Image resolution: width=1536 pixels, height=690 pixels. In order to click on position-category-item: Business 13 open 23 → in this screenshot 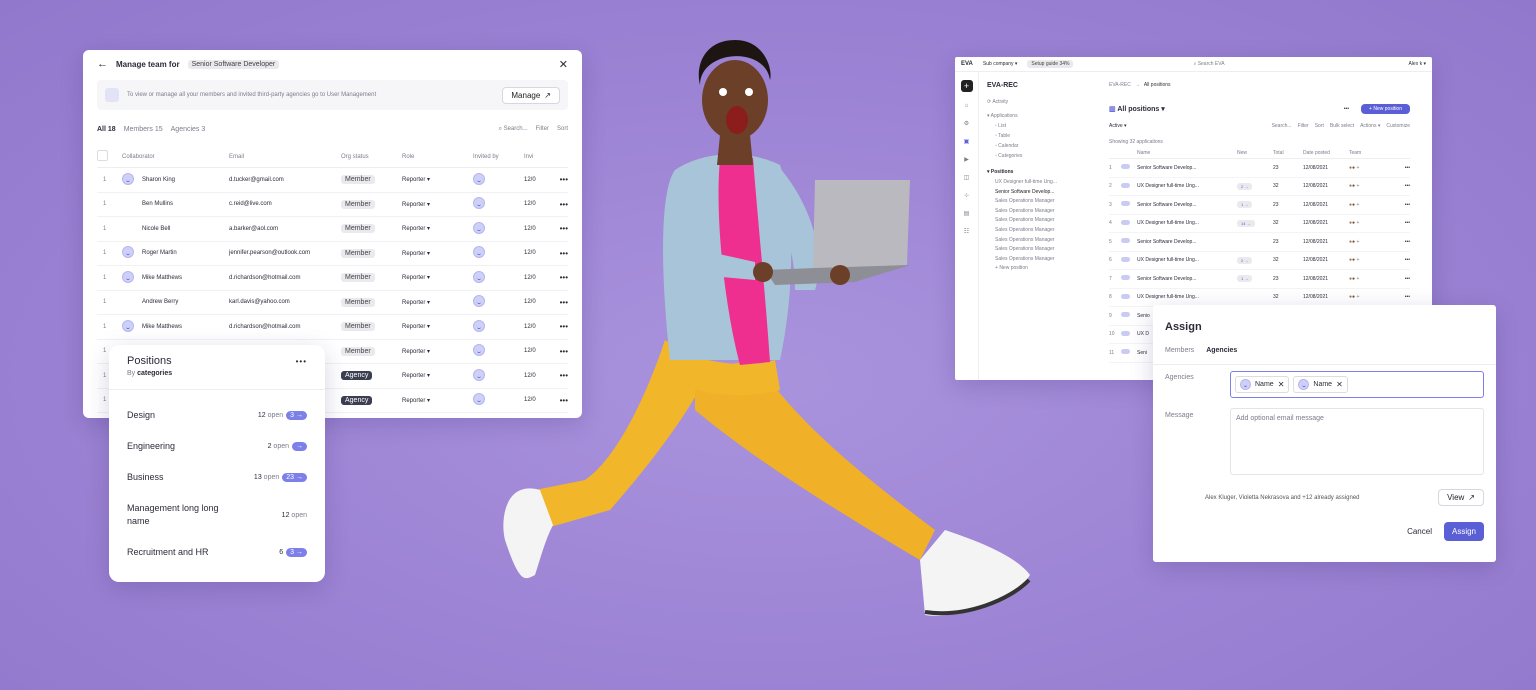, I will do `click(217, 477)`.